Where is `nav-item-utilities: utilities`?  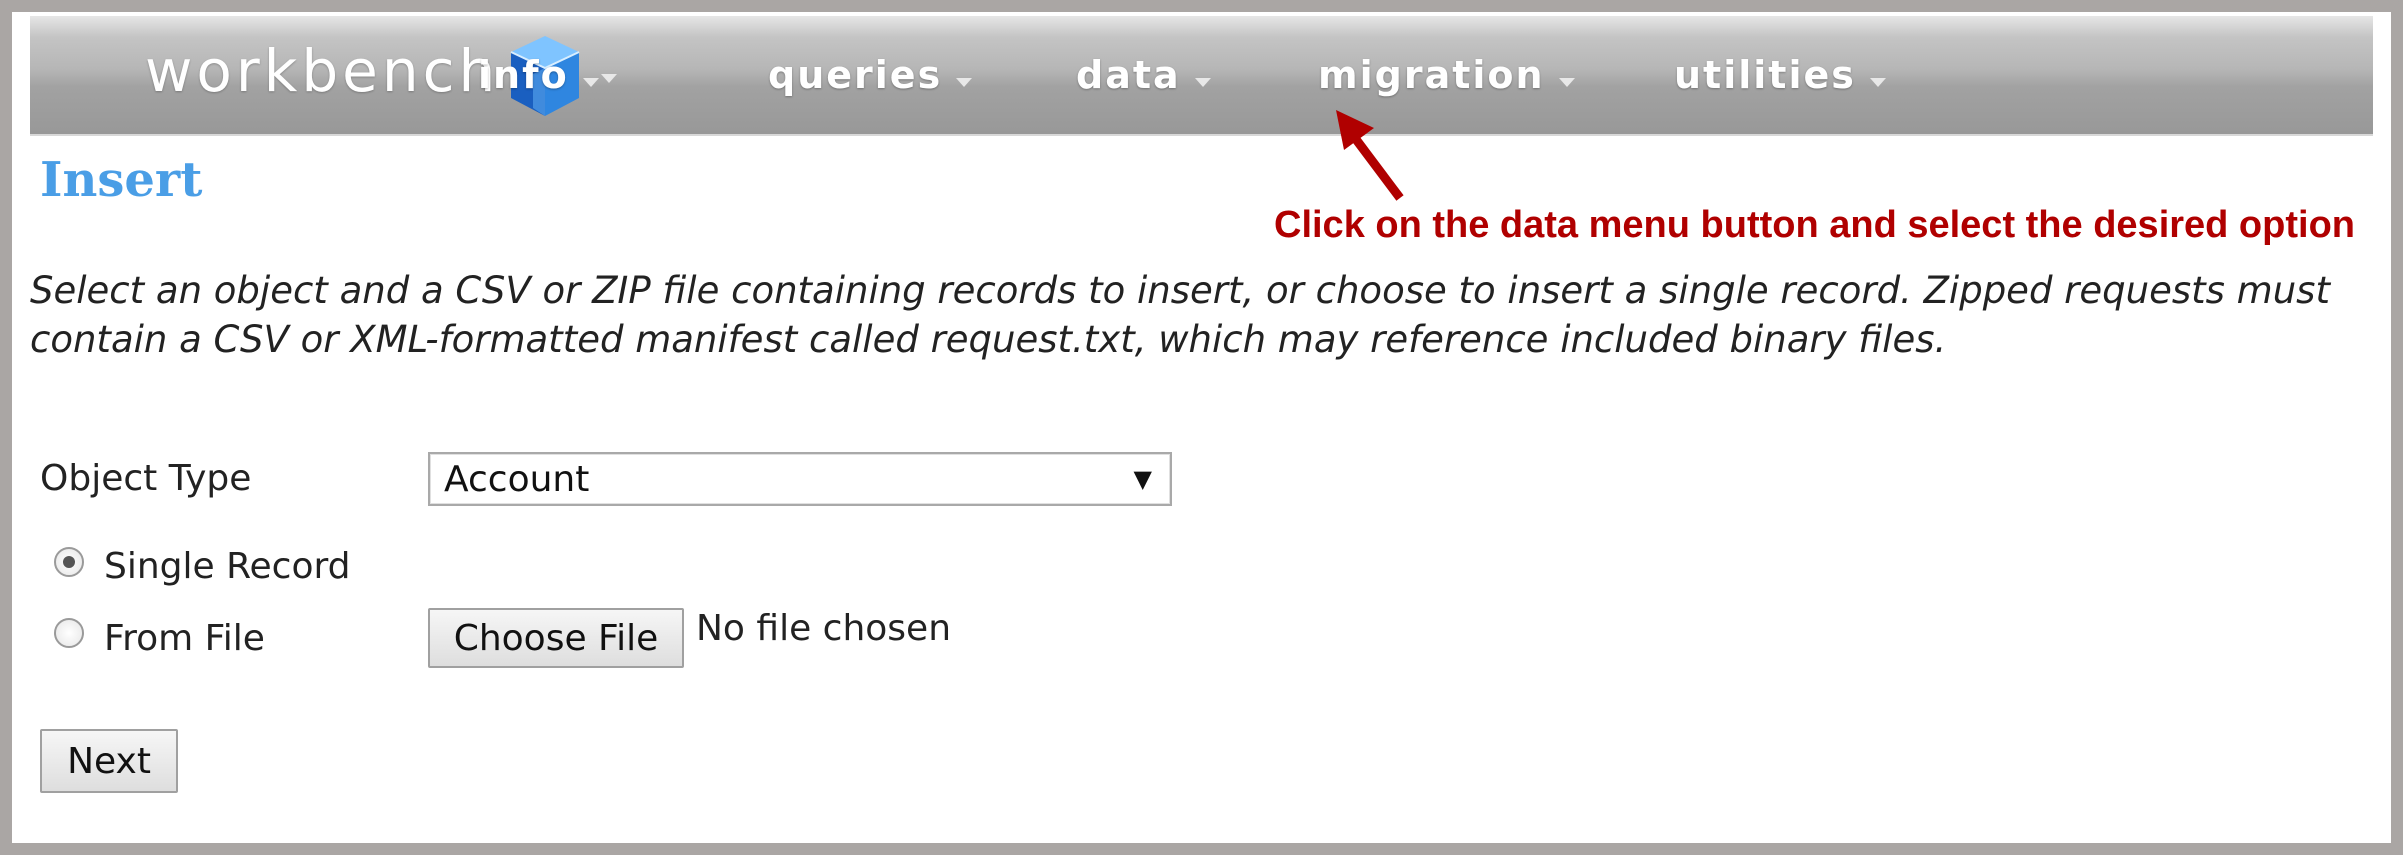
nav-item-utilities: utilities is located at coordinates (1780, 75).